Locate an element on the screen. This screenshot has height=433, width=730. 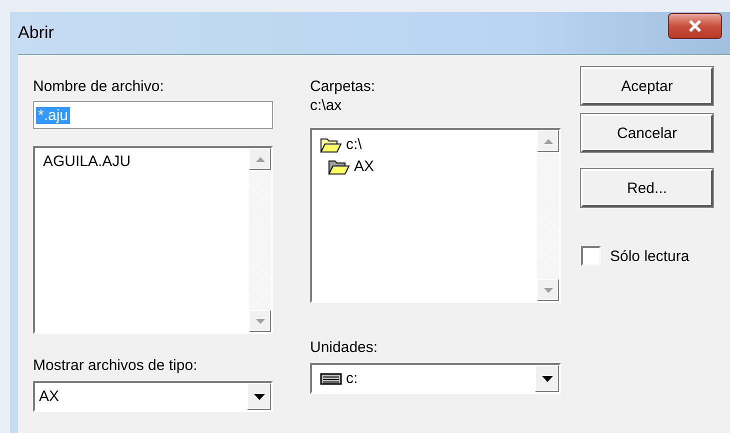
close-button is located at coordinates (695, 26).